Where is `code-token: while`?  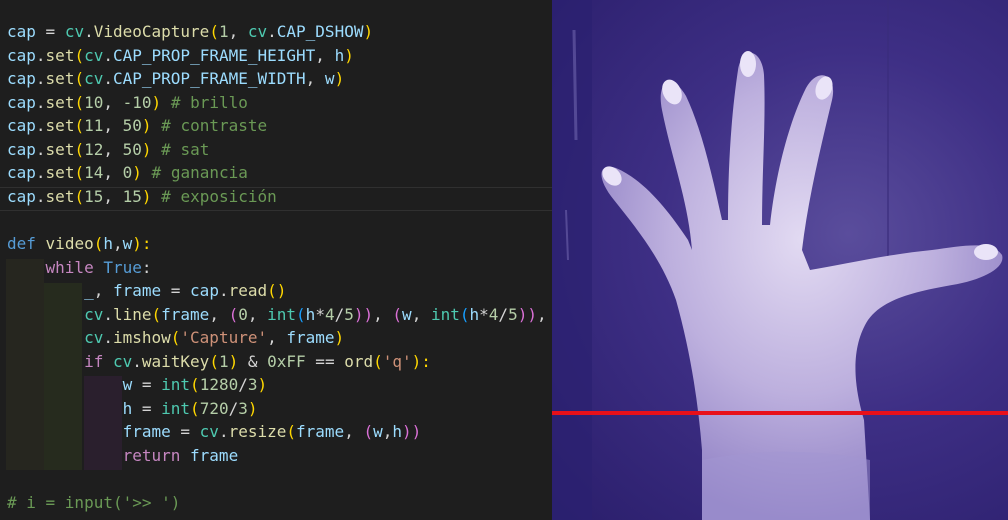
code-token: while is located at coordinates (69, 267).